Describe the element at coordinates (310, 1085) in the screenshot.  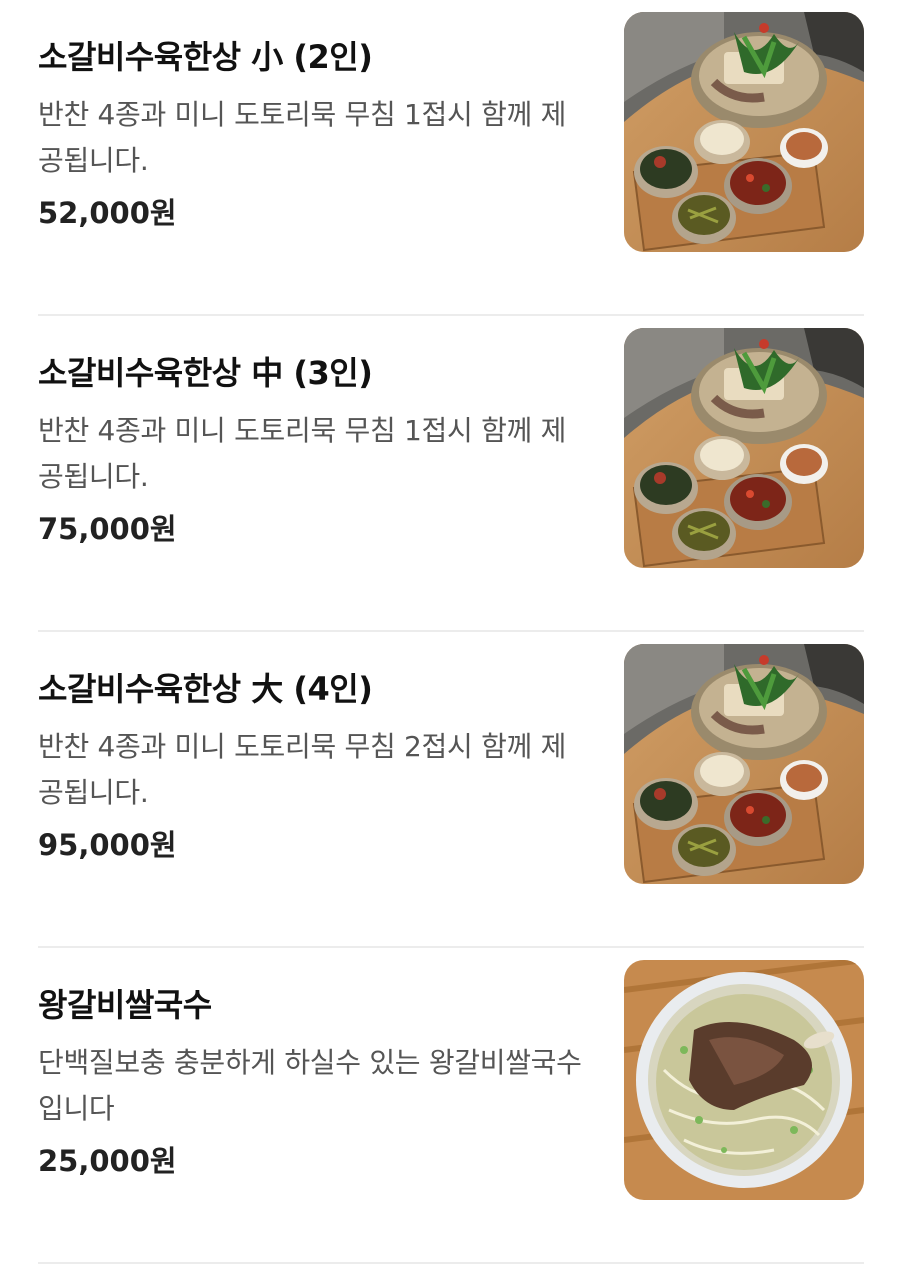
I see `menu-item-description: 단백질보충 충분하게 하실수 있는 왕갈비쌀국수 입니다` at that location.